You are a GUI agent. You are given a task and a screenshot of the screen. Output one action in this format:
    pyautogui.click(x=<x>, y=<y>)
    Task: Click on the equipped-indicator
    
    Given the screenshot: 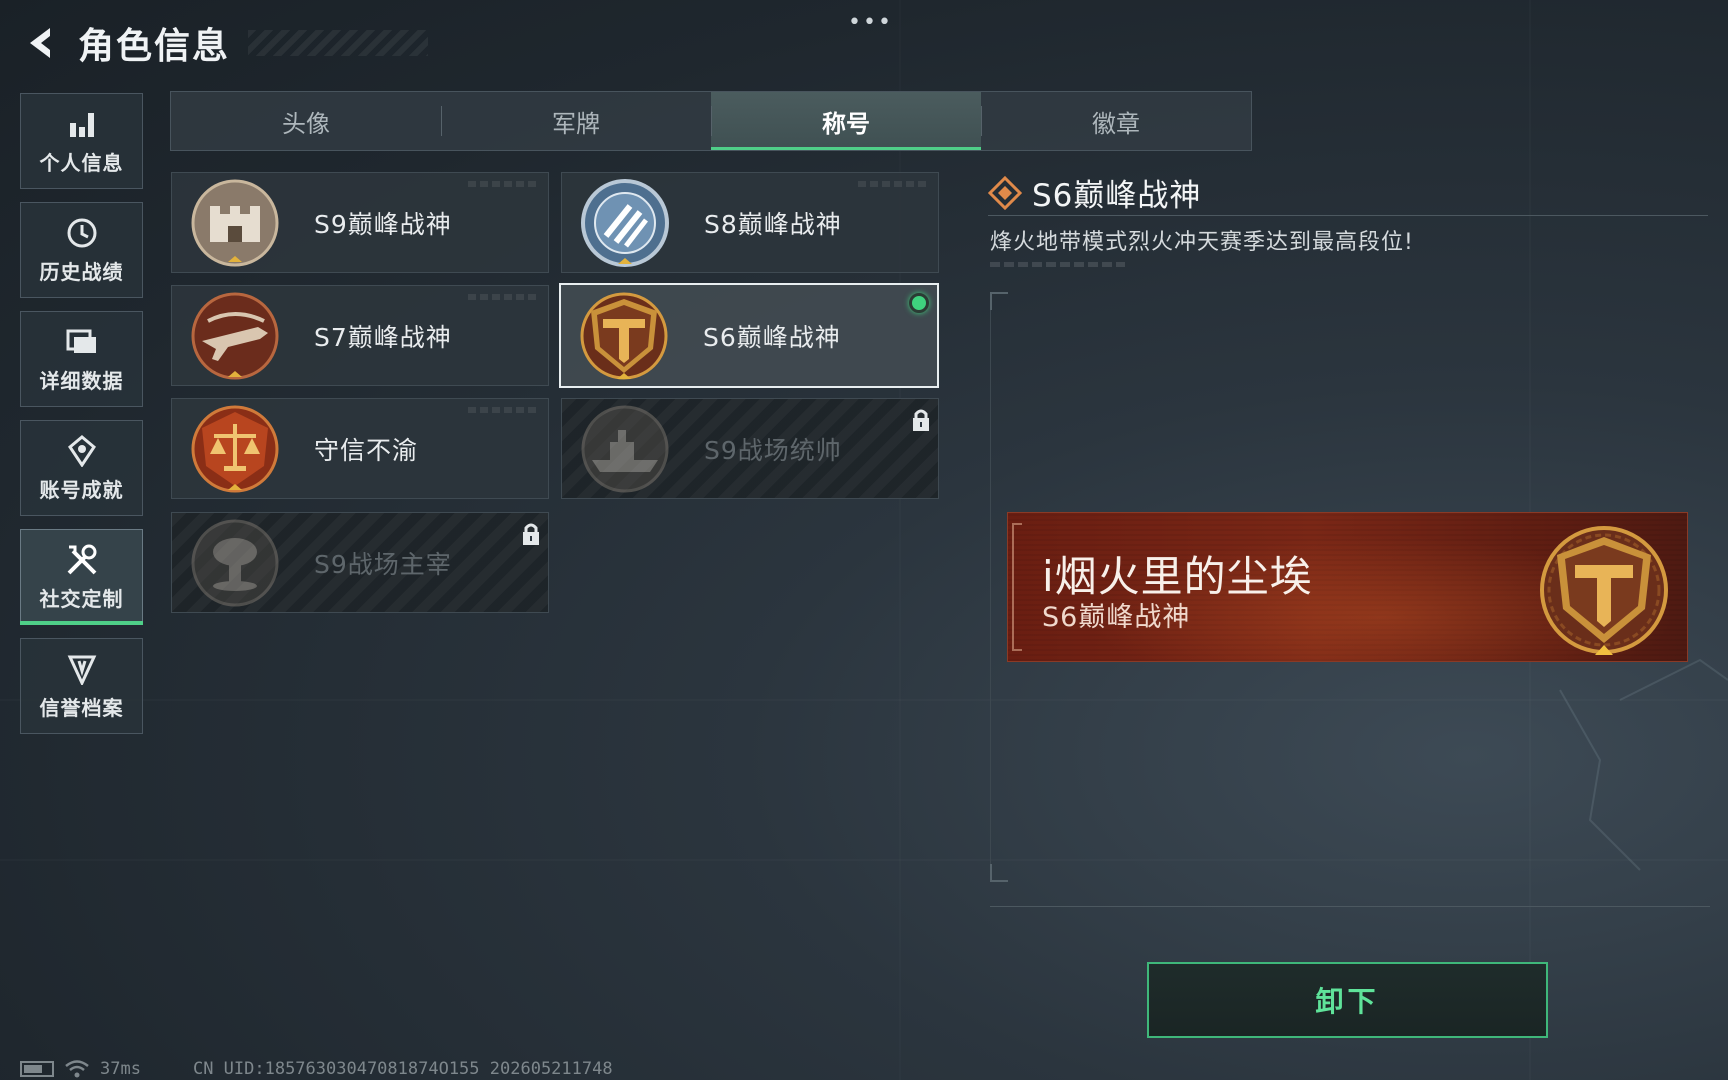 What is the action you would take?
    pyautogui.click(x=919, y=303)
    